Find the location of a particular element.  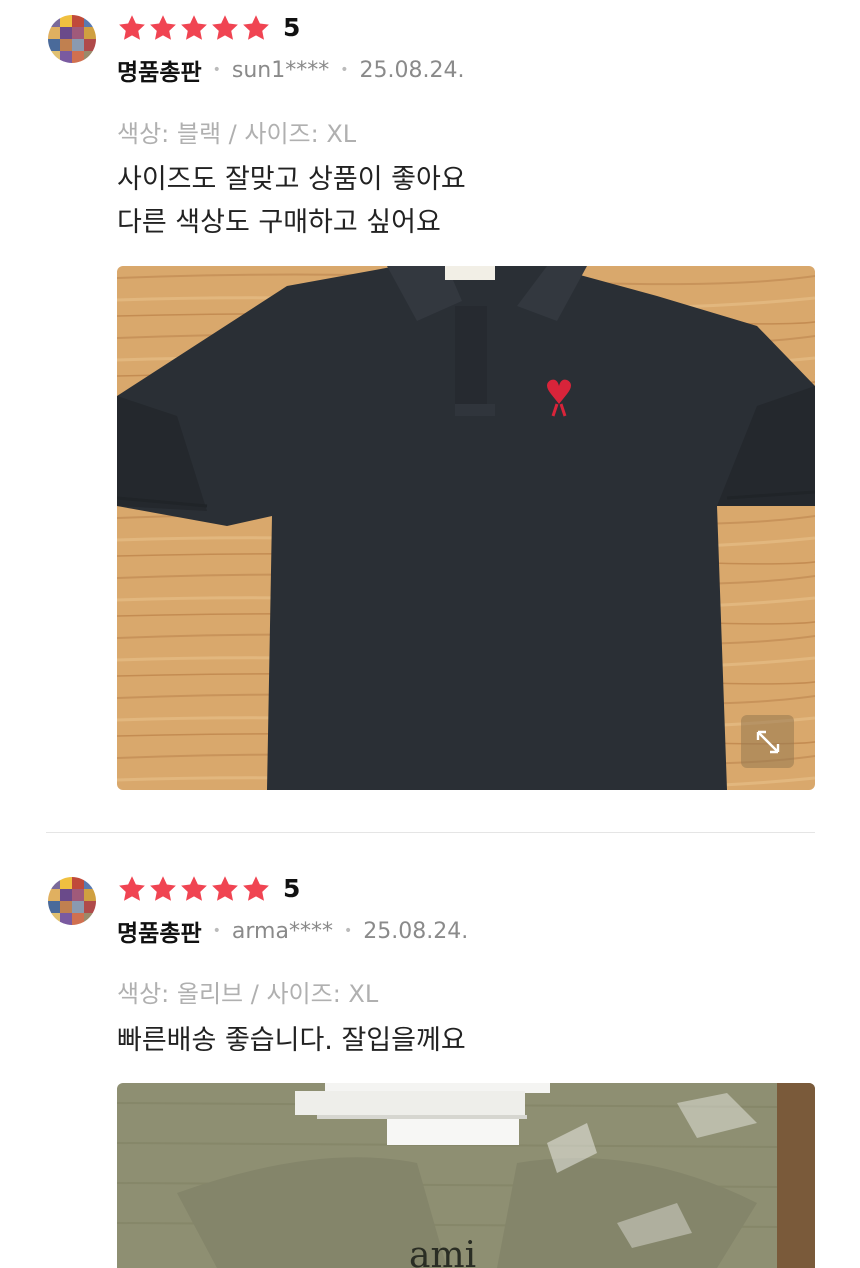

review-text: 사이즈도 잘맞고 상품이 좋아요 다른 색상도 구매하고 싶어요 is located at coordinates (291, 201).